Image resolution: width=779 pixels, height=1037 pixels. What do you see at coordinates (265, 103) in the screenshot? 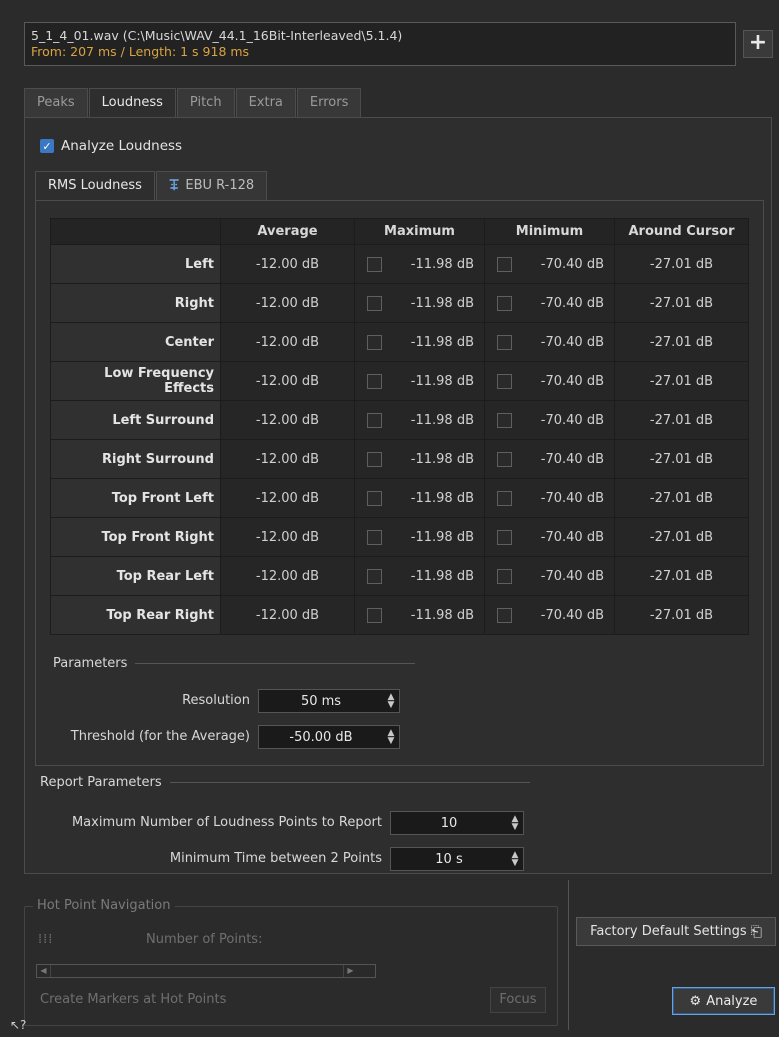
I see `tab-extra: Extra` at bounding box center [265, 103].